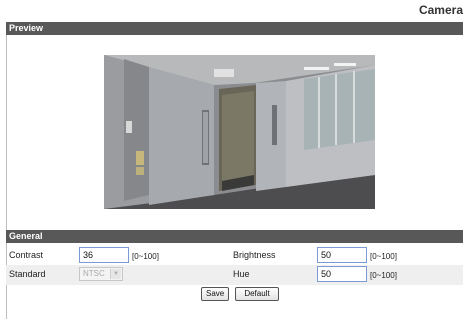  Describe the element at coordinates (145, 256) in the screenshot. I see `contrast-range: [0~100]` at that location.